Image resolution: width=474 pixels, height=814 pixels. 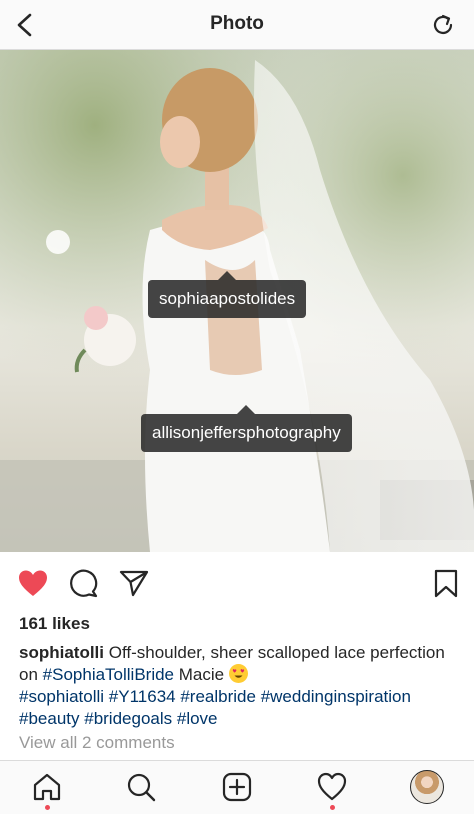 What do you see at coordinates (54, 624) in the screenshot?
I see `like-count: 161 likes` at bounding box center [54, 624].